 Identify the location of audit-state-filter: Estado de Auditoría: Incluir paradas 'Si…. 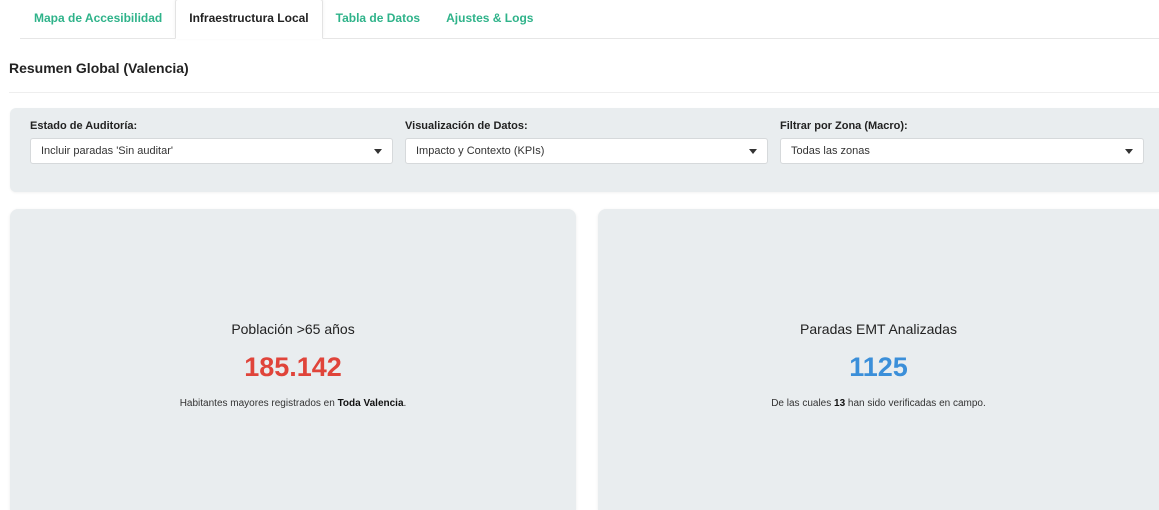
(211, 142).